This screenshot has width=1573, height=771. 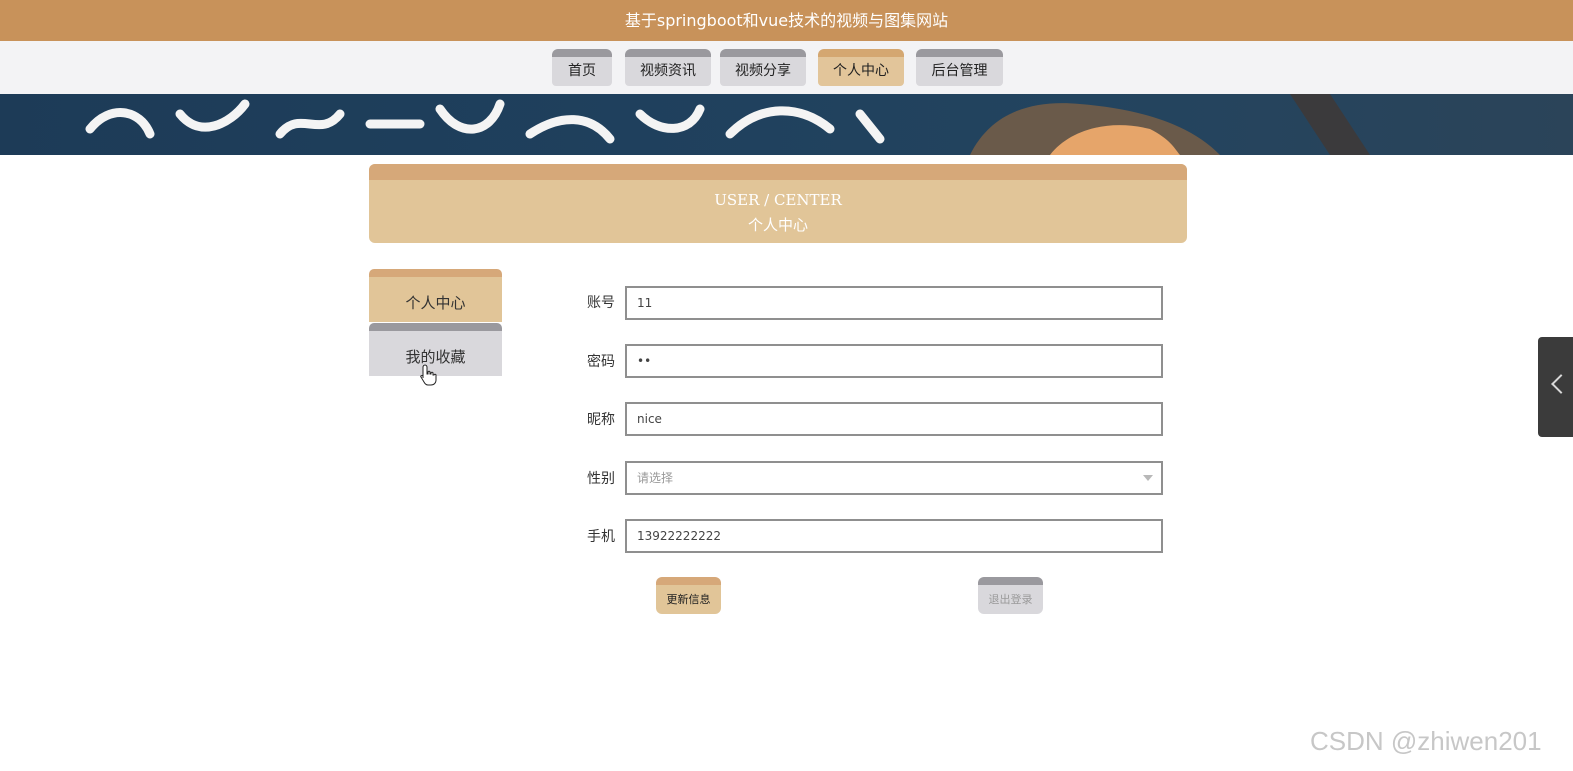 I want to click on page-header-card: USER / CENTER 个人中心, so click(x=778, y=203).